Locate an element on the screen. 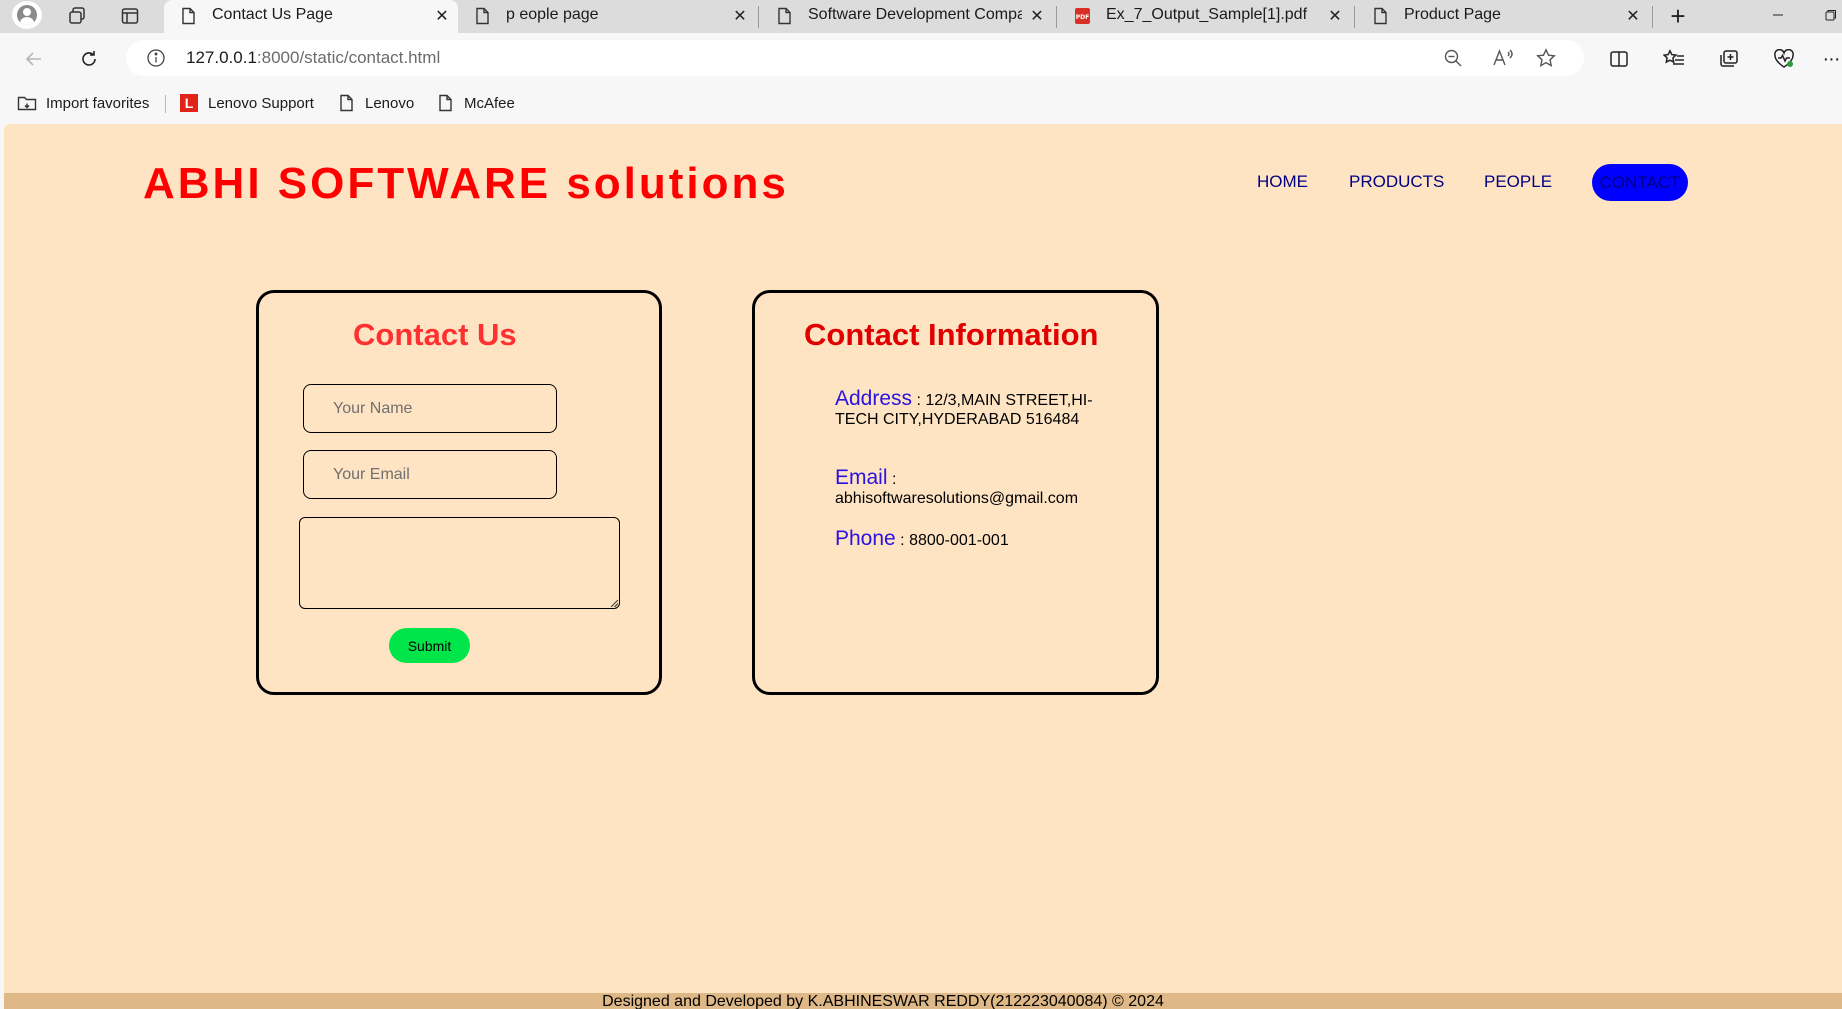 The width and height of the screenshot is (1842, 1009). tab-software-development: Software Development Company ✕ is located at coordinates (908, 16).